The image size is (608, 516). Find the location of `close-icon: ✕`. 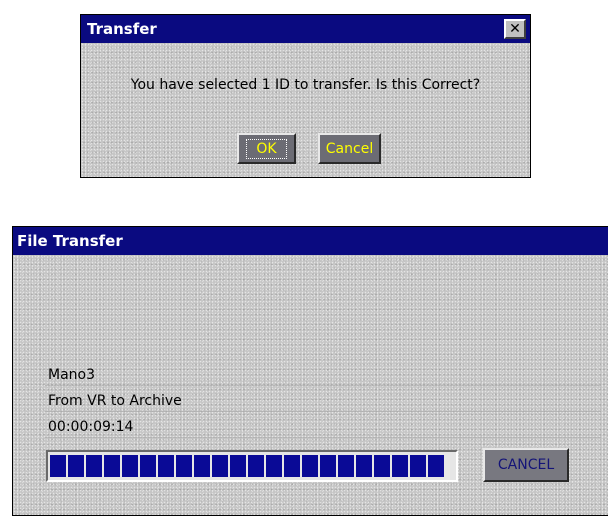

close-icon: ✕ is located at coordinates (515, 29).